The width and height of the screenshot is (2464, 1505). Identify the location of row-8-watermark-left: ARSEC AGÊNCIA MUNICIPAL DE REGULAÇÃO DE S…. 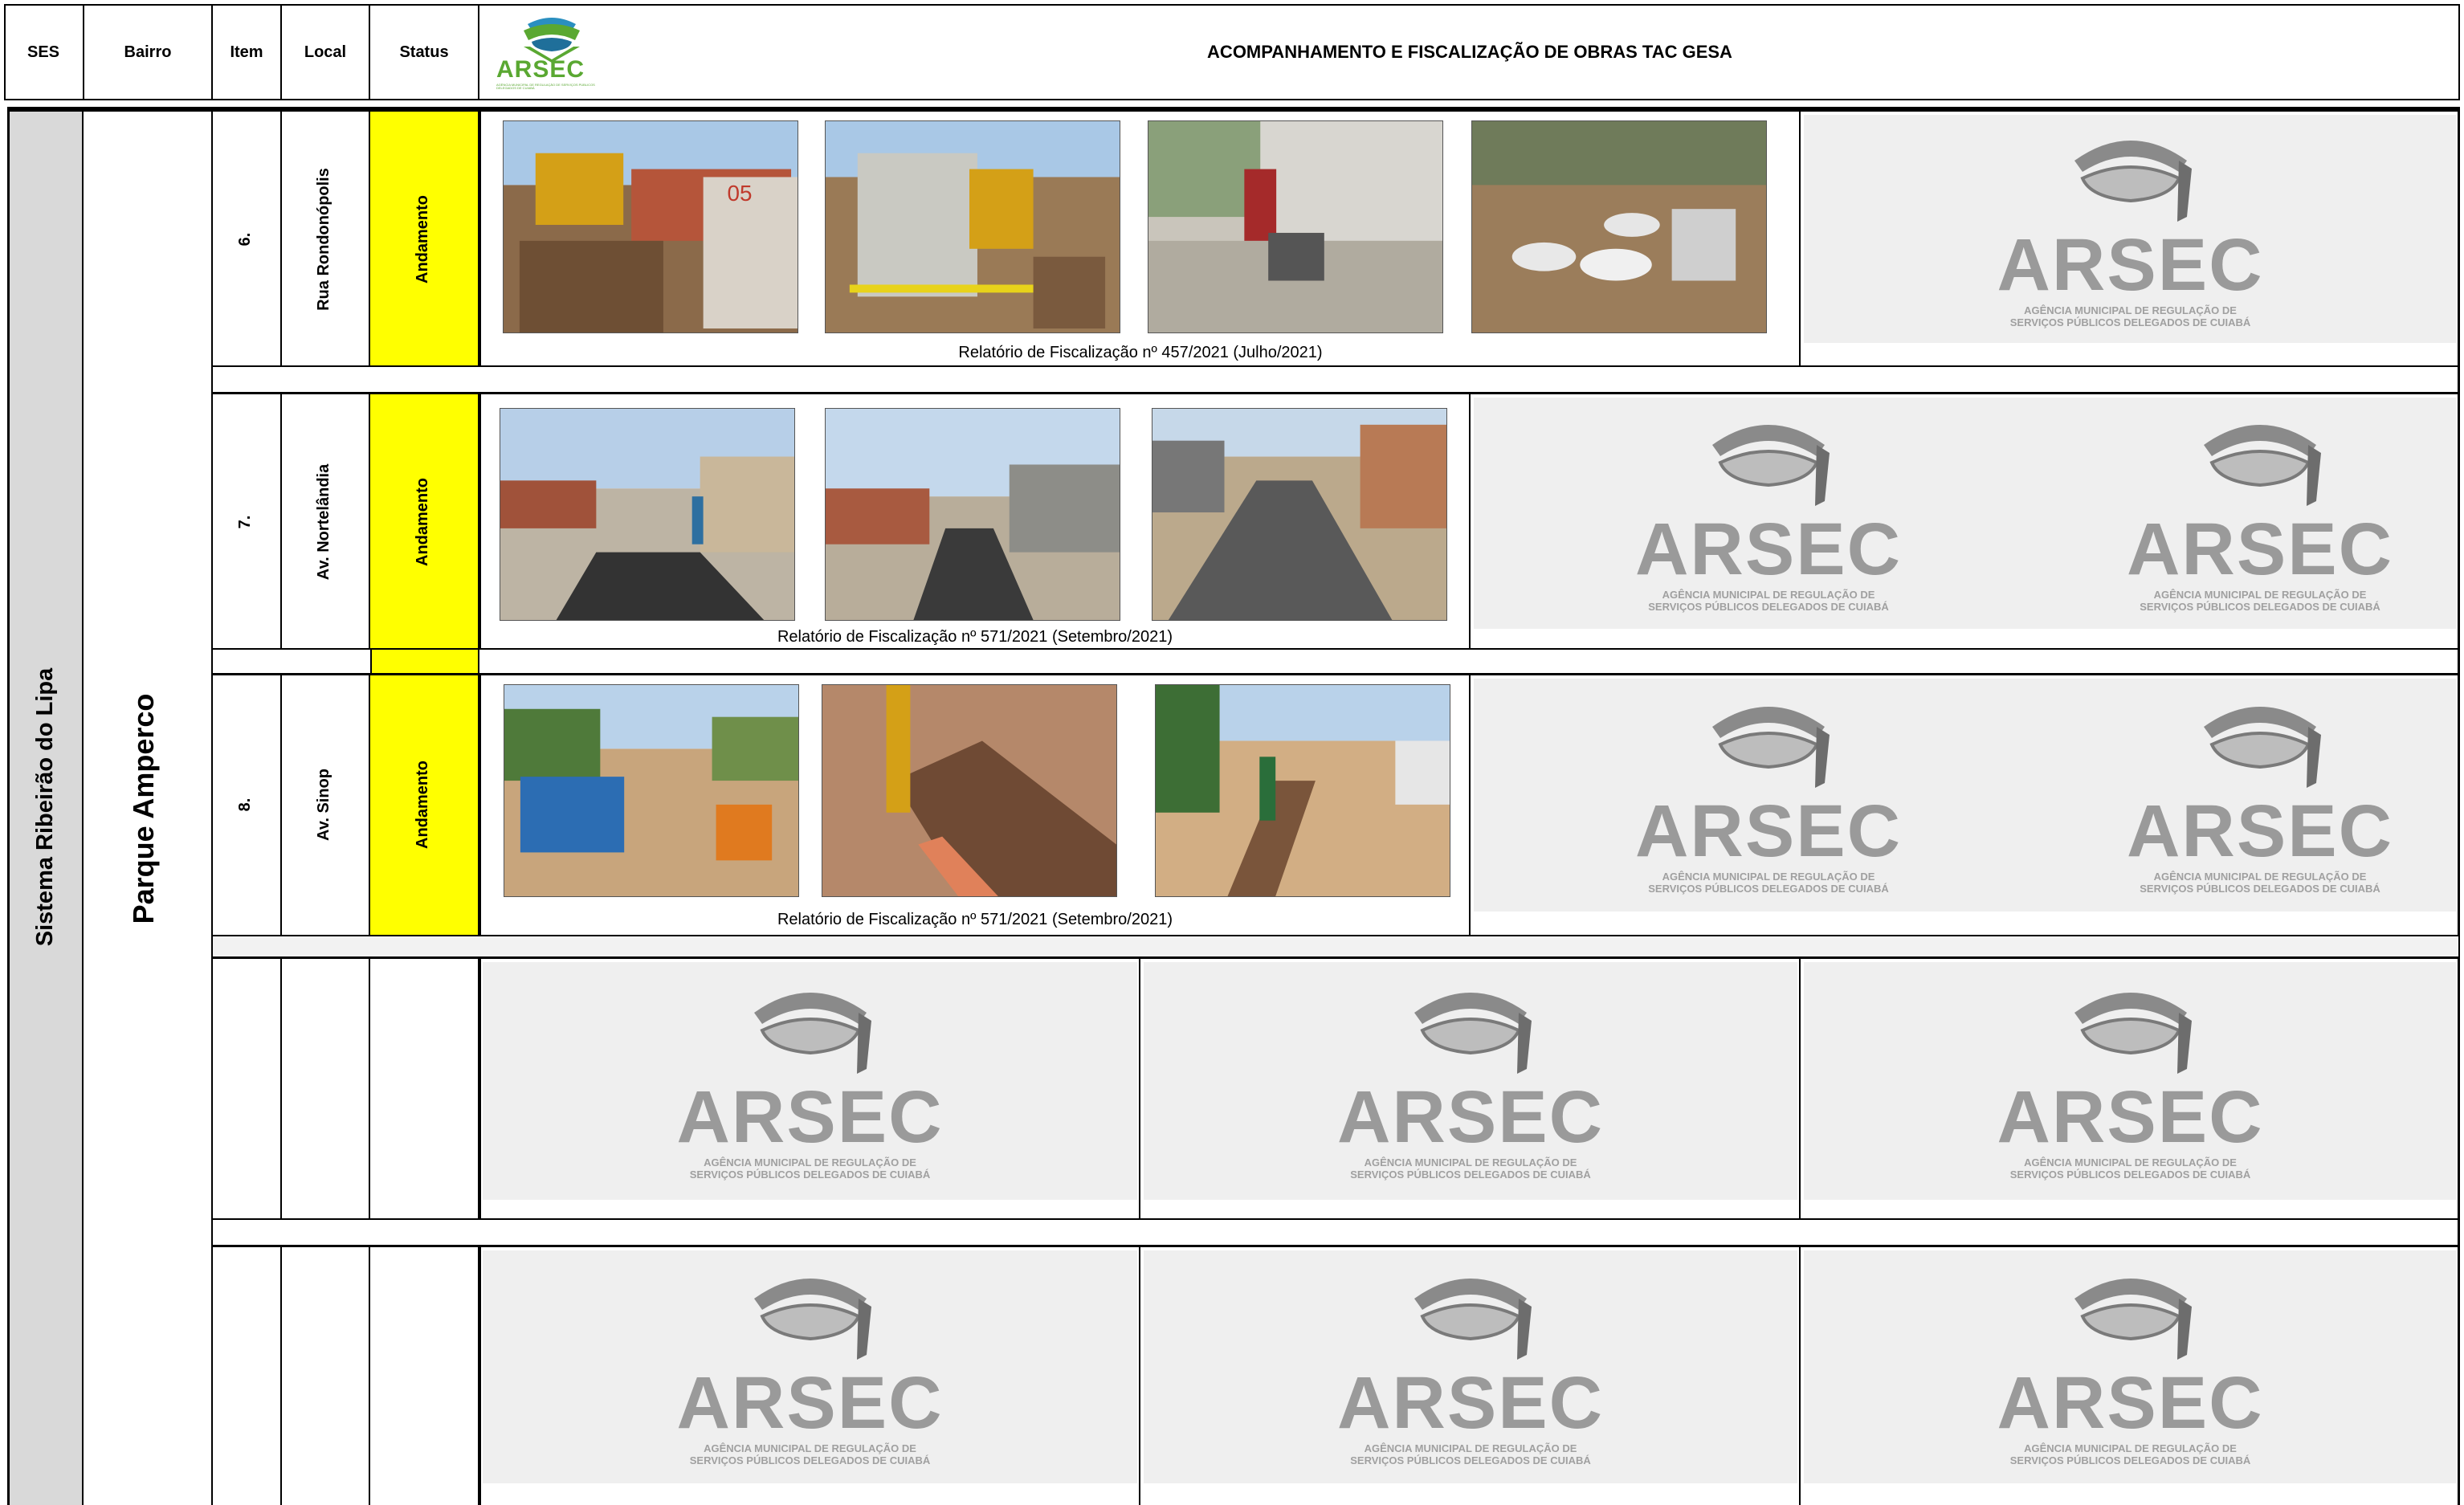
(1768, 795).